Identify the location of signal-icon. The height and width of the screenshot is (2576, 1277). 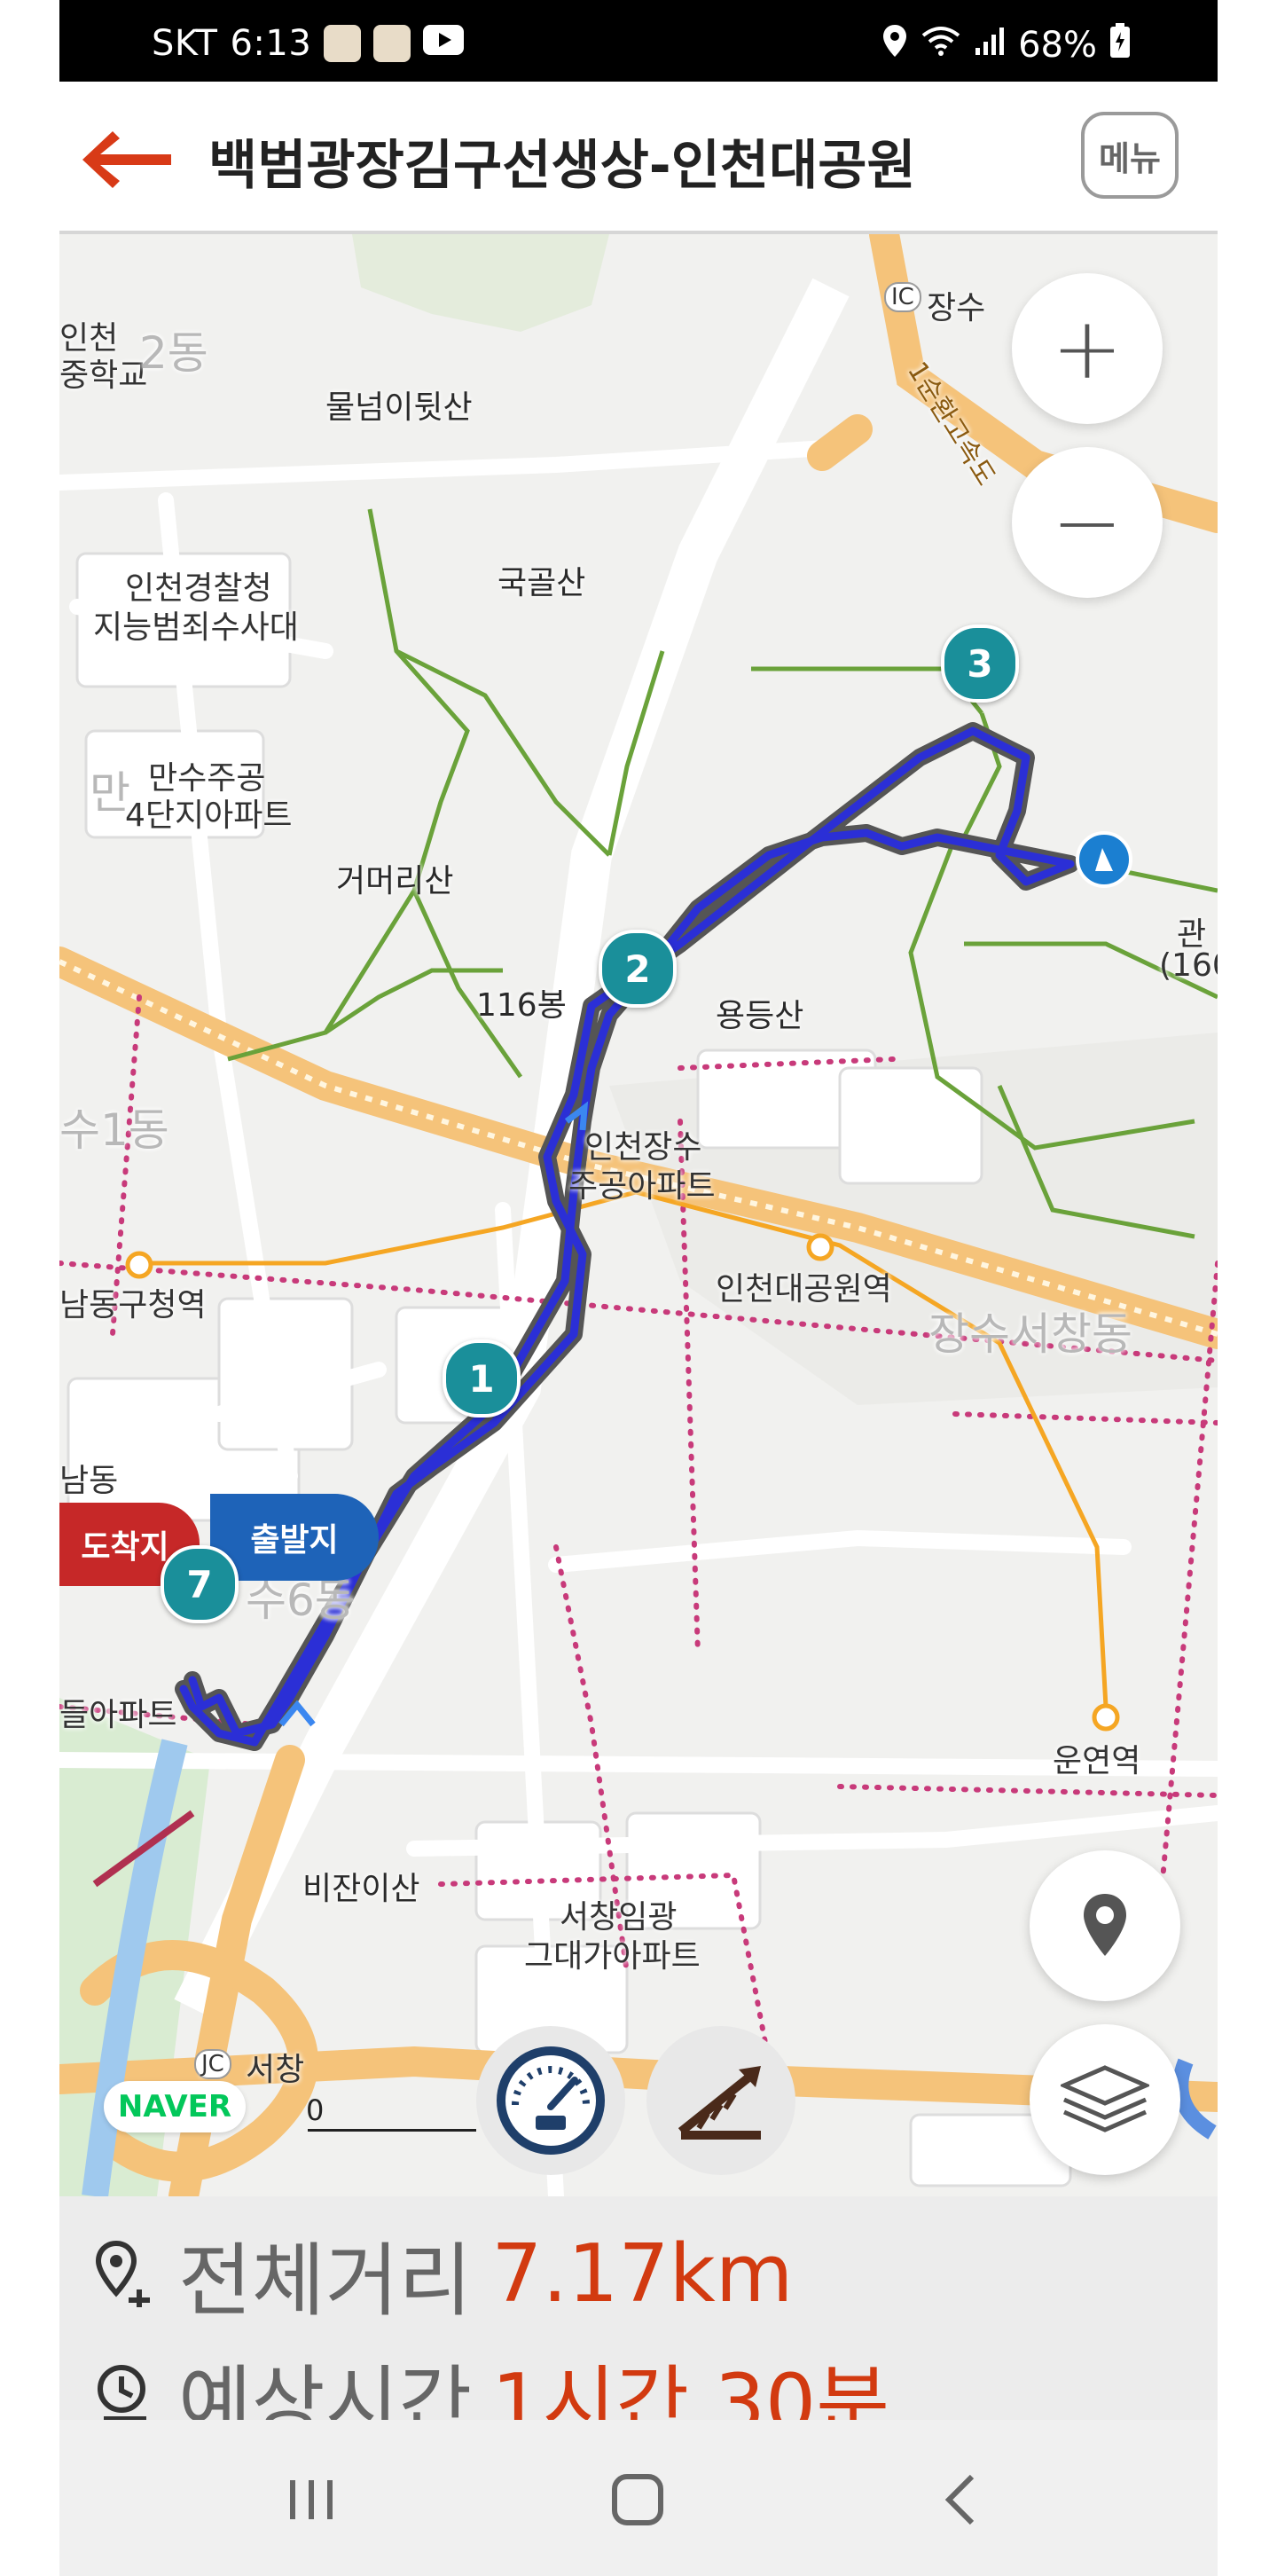
(990, 45).